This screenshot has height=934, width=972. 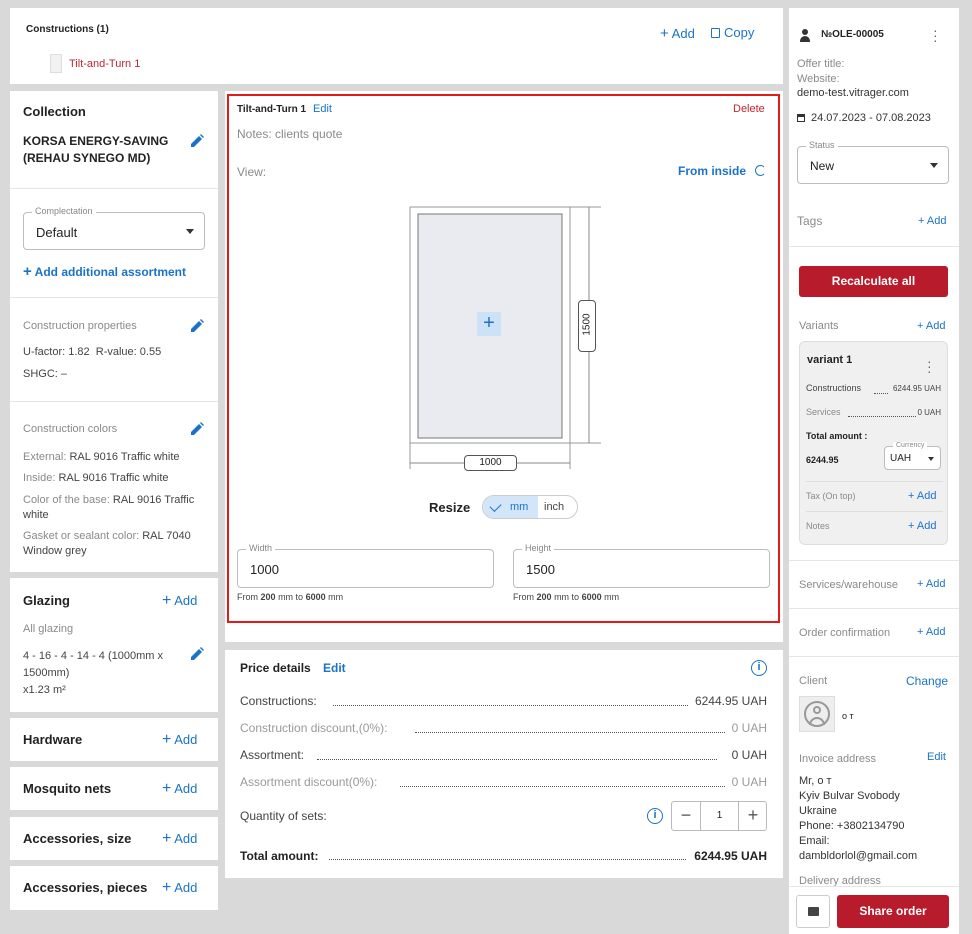 What do you see at coordinates (252, 172) in the screenshot?
I see `view-label: View:` at bounding box center [252, 172].